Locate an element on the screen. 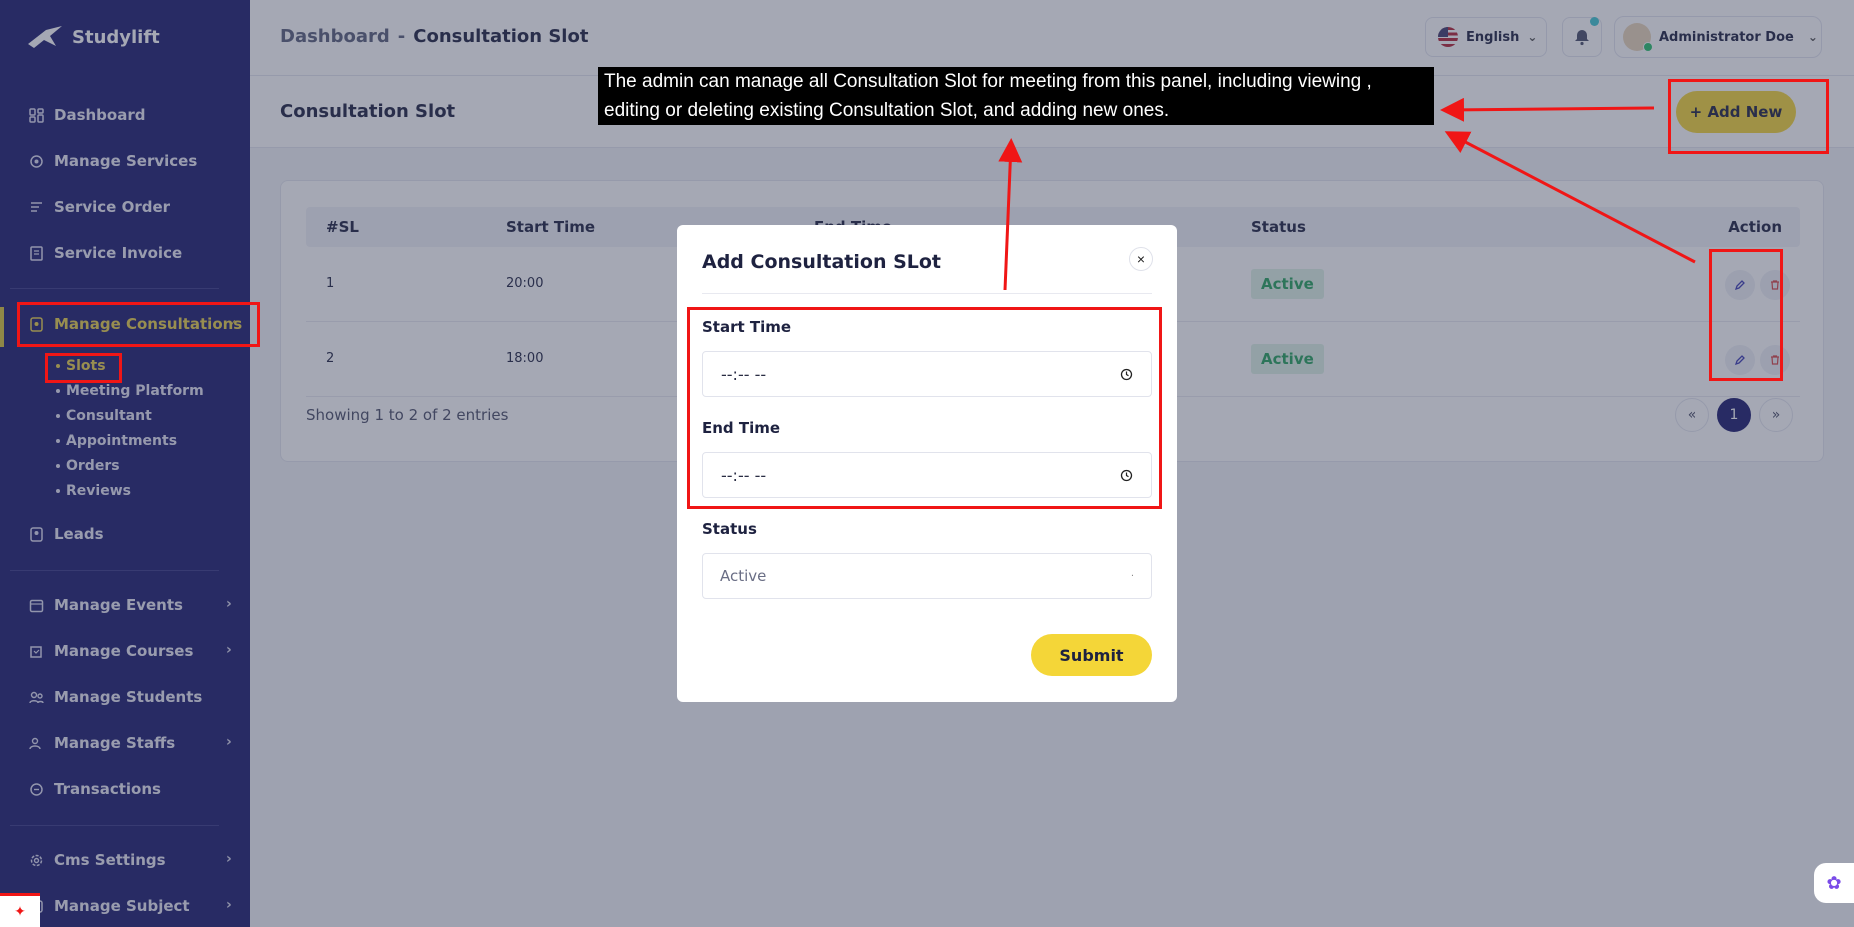 The height and width of the screenshot is (927, 1854). annotation-arrows is located at coordinates (1347, 194).